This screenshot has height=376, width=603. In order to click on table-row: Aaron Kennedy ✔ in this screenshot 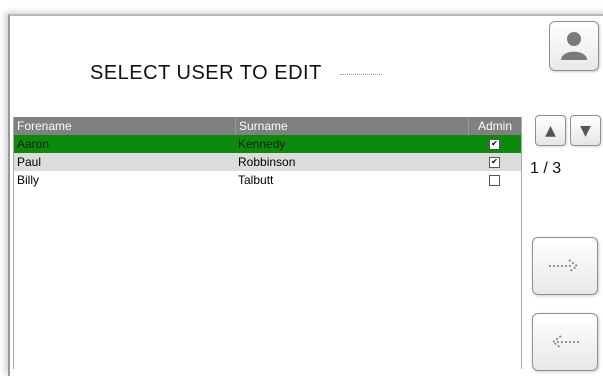, I will do `click(267, 144)`.